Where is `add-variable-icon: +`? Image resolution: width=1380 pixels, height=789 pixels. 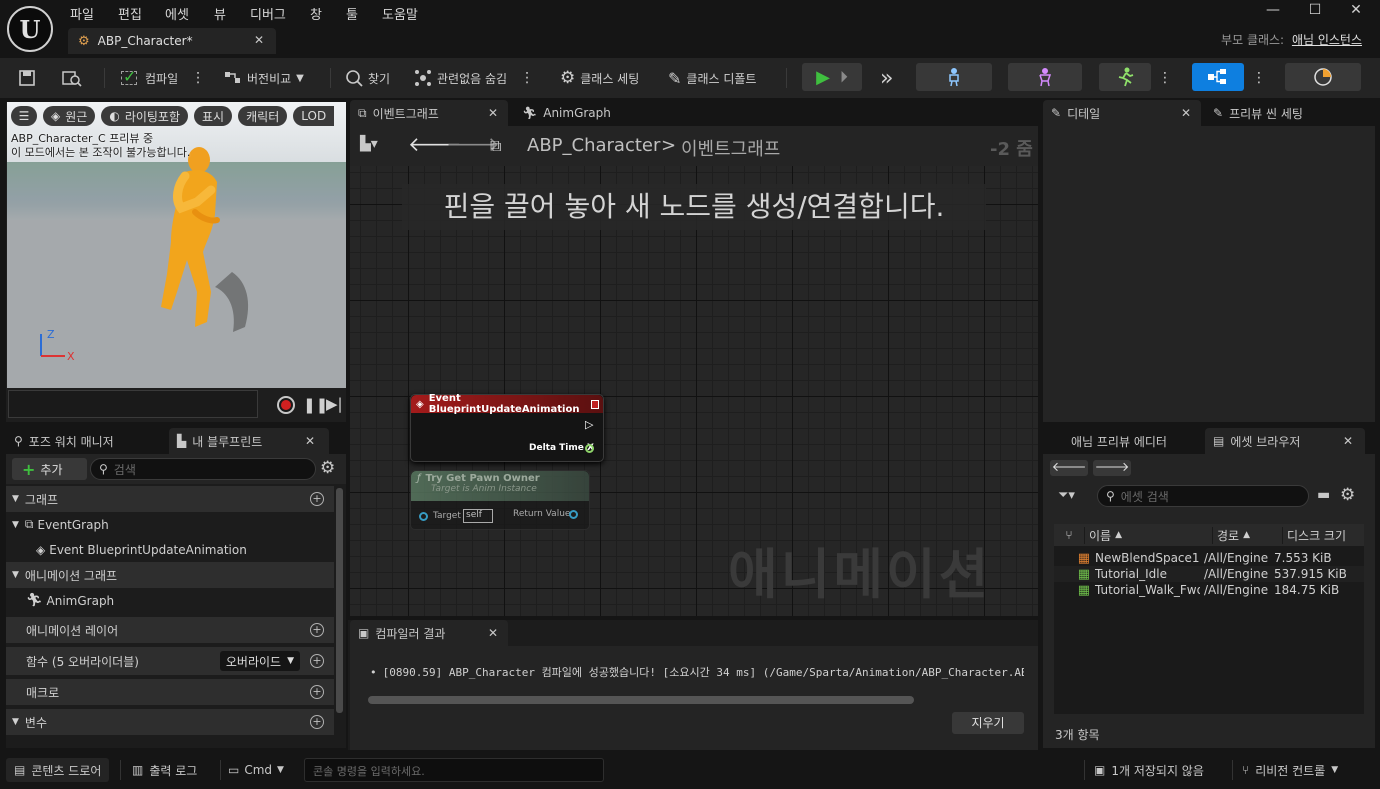 add-variable-icon: + is located at coordinates (317, 722).